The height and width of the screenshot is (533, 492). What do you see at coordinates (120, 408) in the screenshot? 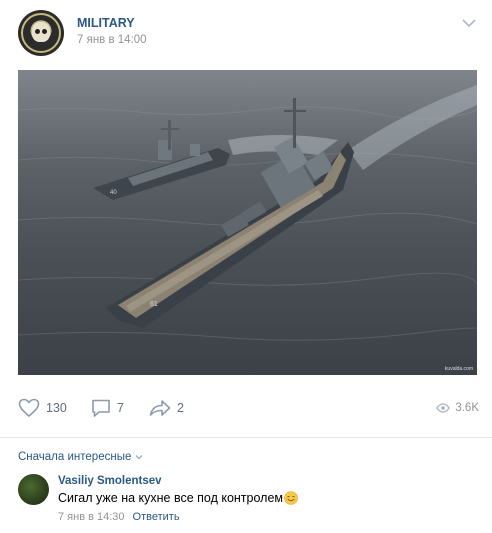
I see `comment-count: 7` at bounding box center [120, 408].